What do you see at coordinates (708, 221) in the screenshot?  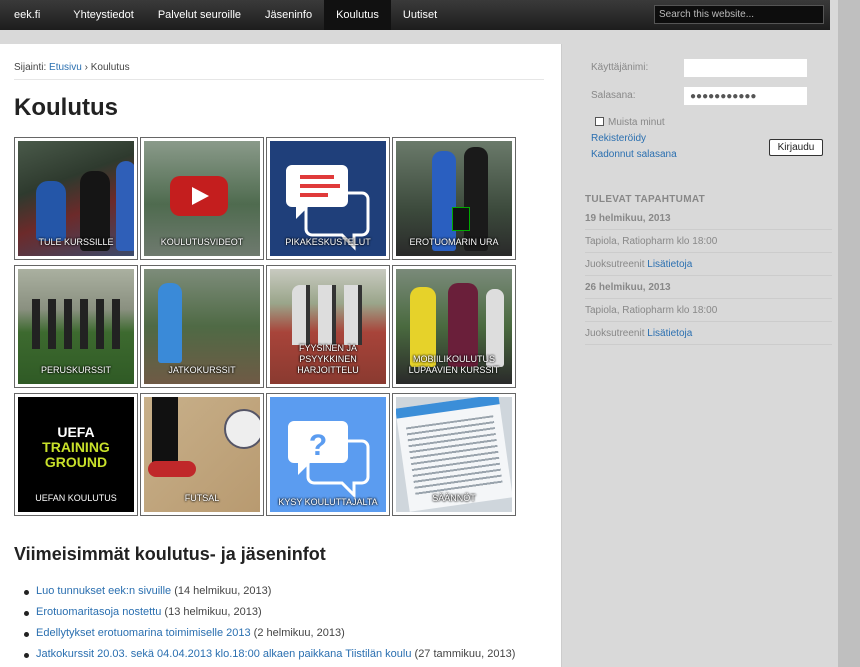 I see `event-date: 19 helmikuu, 2013` at bounding box center [708, 221].